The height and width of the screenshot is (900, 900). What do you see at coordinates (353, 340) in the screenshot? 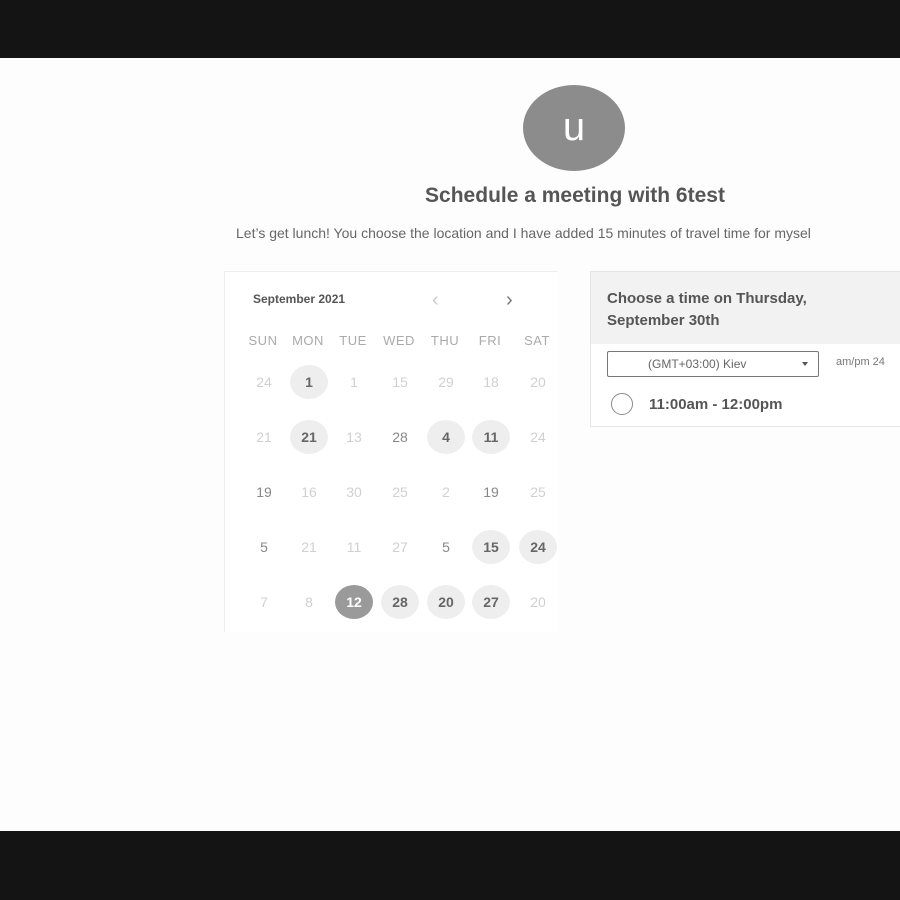
I see `weekday-label: TUE` at bounding box center [353, 340].